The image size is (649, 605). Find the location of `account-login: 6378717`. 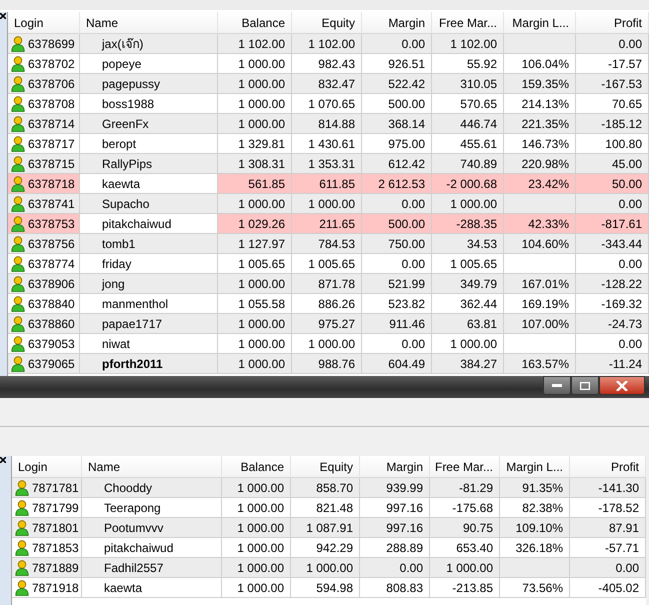

account-login: 6378717 is located at coordinates (51, 143).